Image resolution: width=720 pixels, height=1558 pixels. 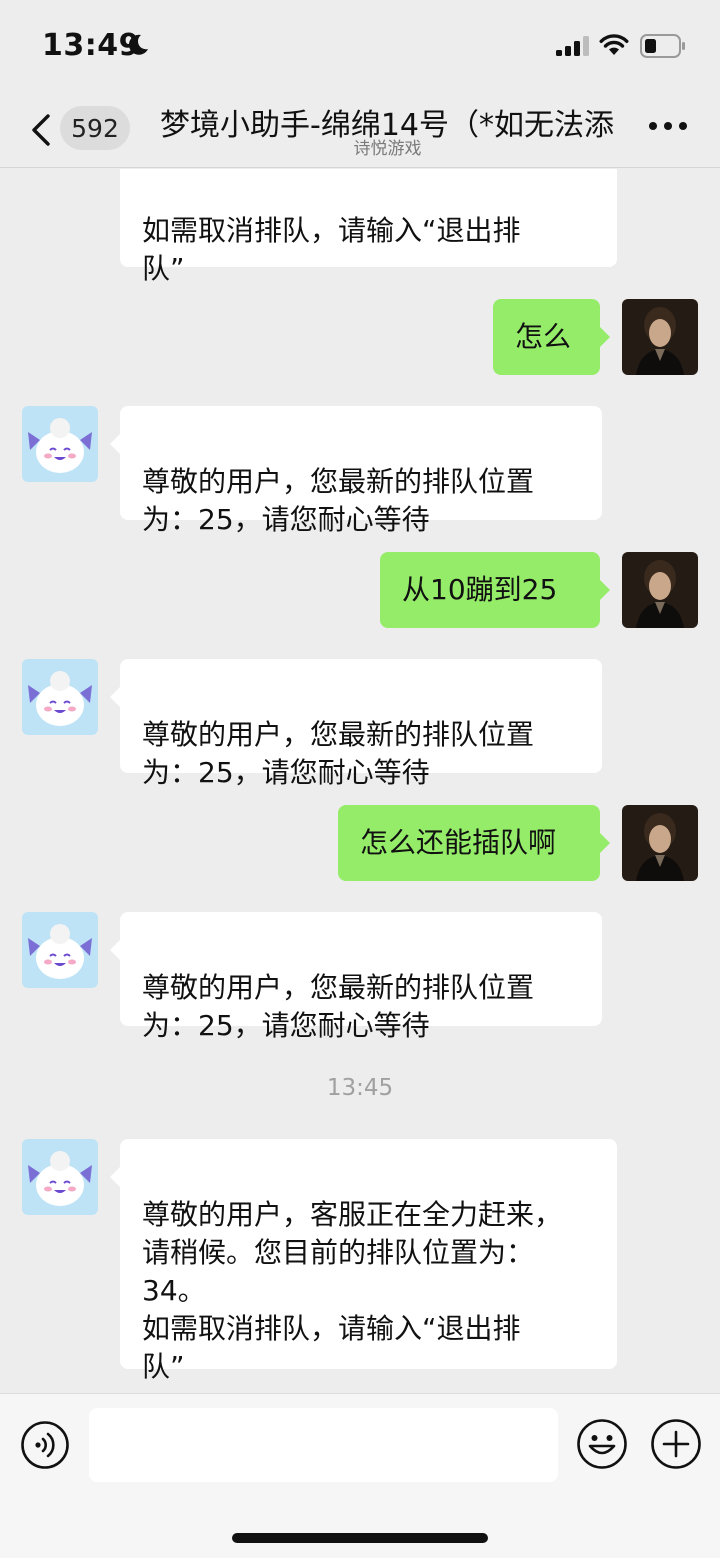 I want to click on input-bar, so click(x=360, y=1475).